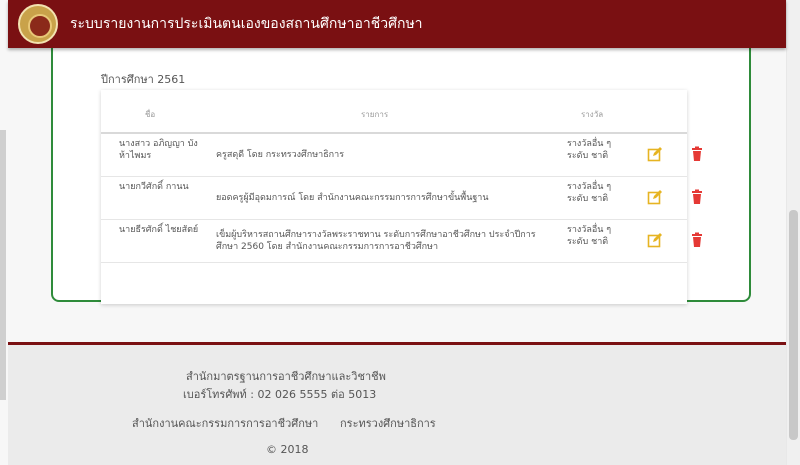  Describe the element at coordinates (38, 24) in the screenshot. I see `logo-icon` at that location.